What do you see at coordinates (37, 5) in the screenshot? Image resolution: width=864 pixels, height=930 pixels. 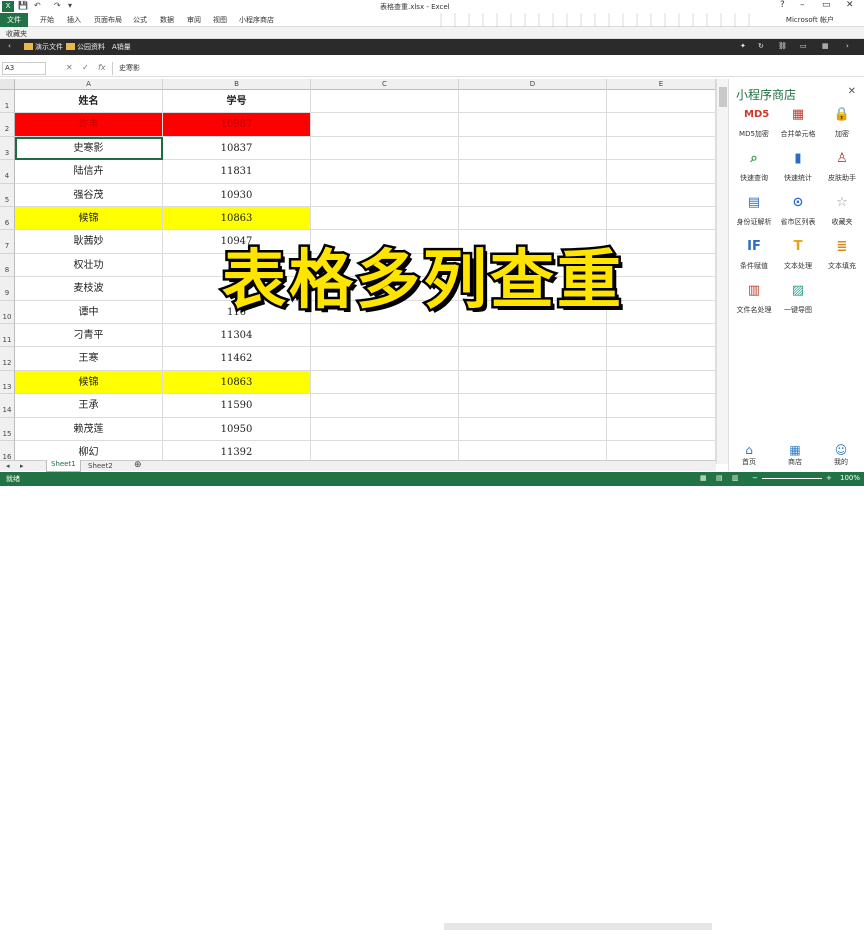 I see `undo-icon: ↶` at bounding box center [37, 5].